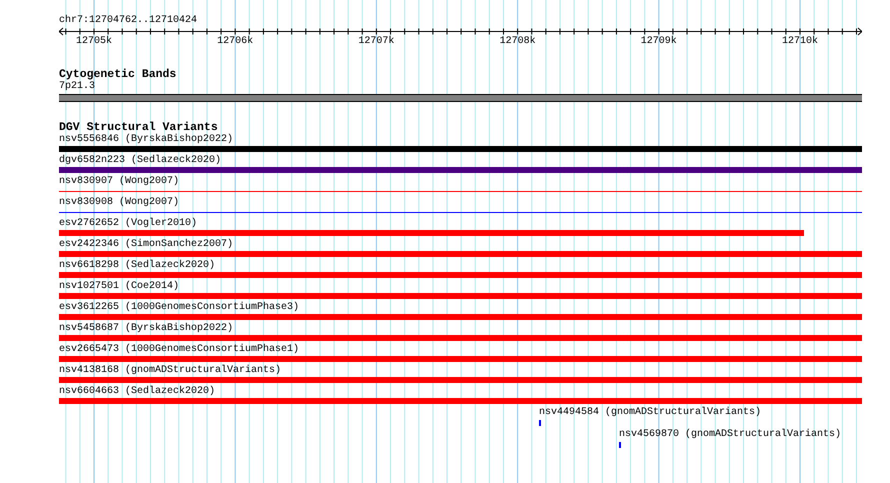  Describe the element at coordinates (376, 42) in the screenshot. I see `ruler-tick-label: 12707k` at that location.